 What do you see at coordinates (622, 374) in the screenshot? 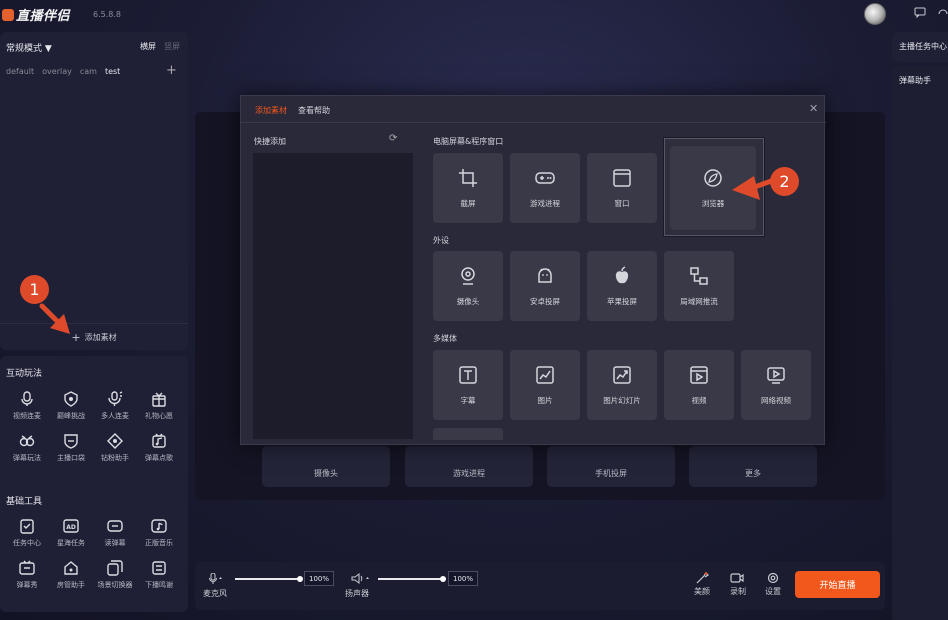
I see `slideshow-icon` at bounding box center [622, 374].